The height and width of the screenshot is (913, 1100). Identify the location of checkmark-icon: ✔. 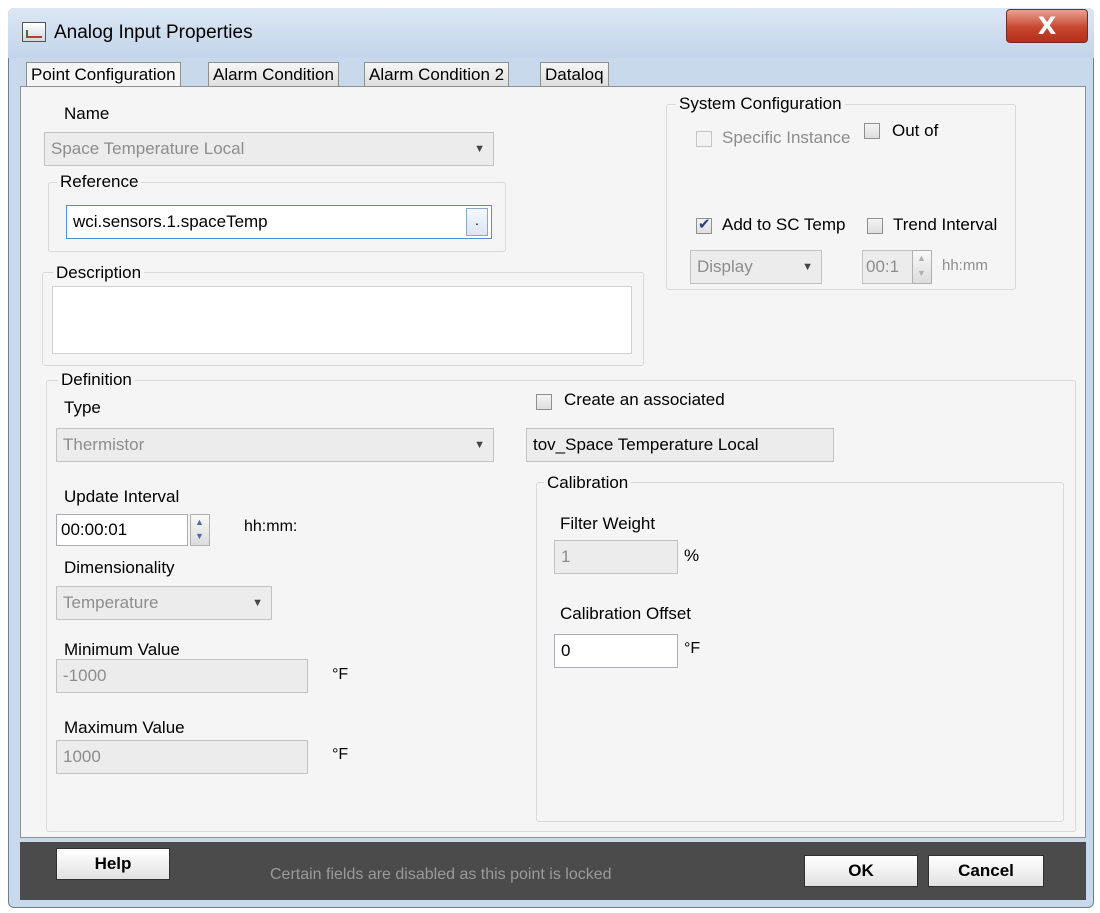
(704, 224).